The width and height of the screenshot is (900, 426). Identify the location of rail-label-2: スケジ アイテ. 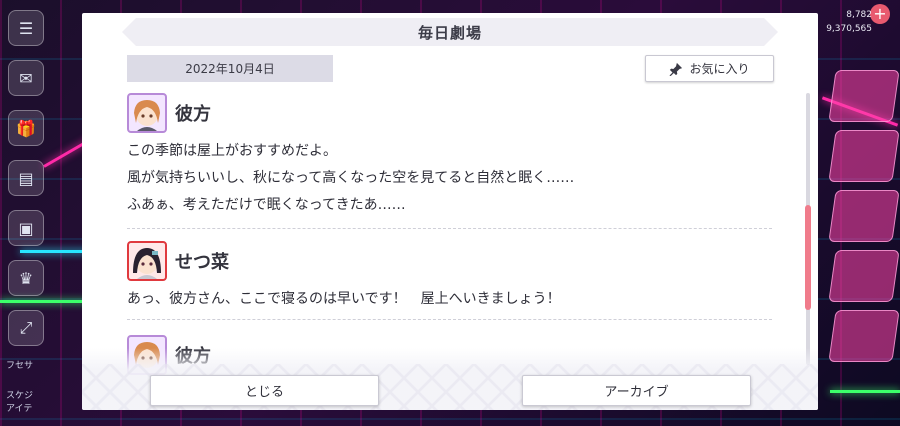
(20, 402).